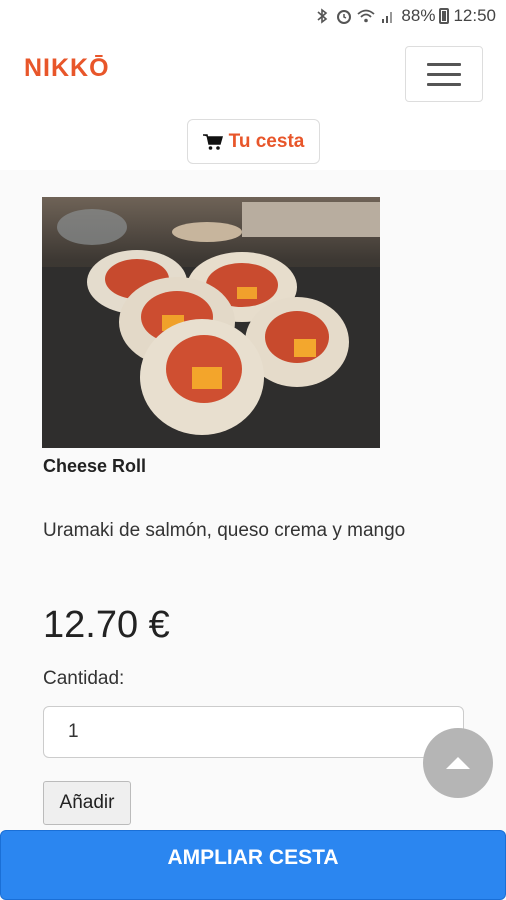 Image resolution: width=506 pixels, height=900 pixels. Describe the element at coordinates (253, 732) in the screenshot. I see `quantity-input` at that location.